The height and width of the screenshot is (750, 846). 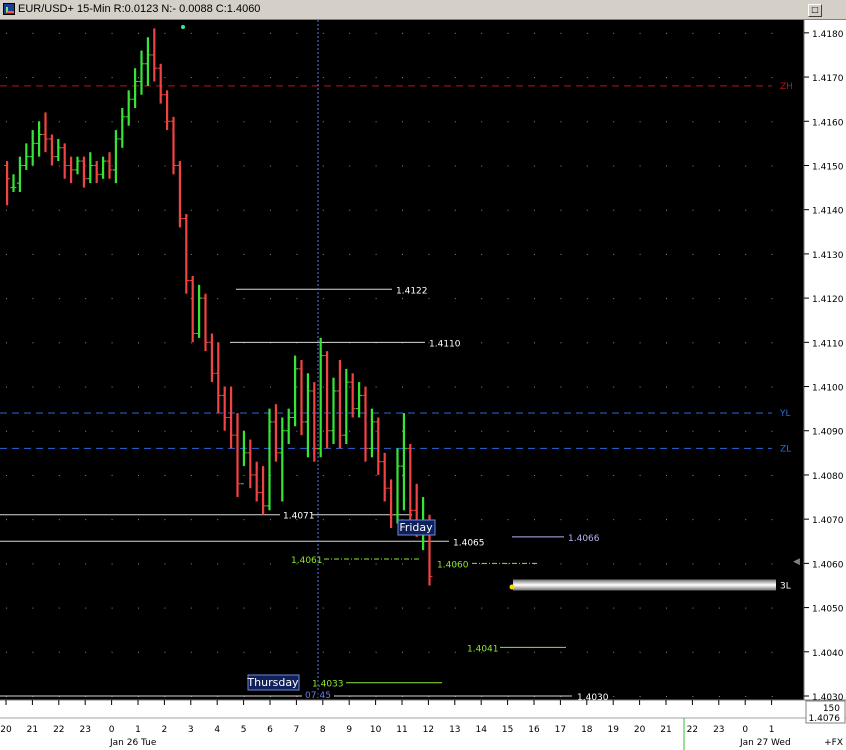 I want to click on time-tick-label: 10, so click(x=376, y=730).